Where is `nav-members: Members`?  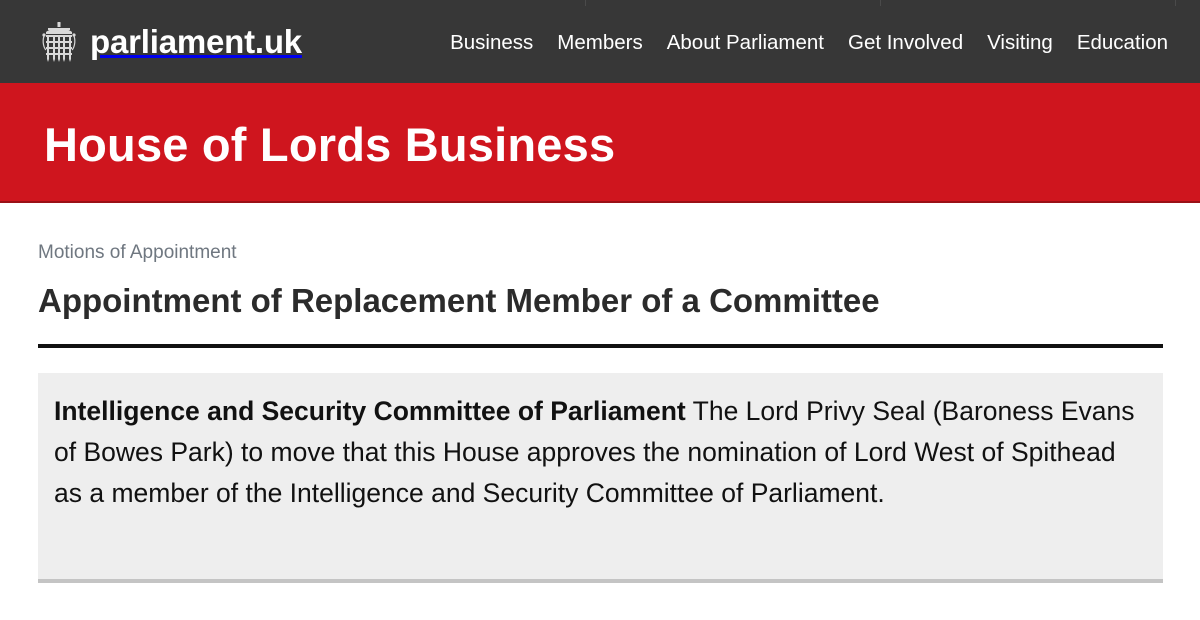 nav-members: Members is located at coordinates (599, 43).